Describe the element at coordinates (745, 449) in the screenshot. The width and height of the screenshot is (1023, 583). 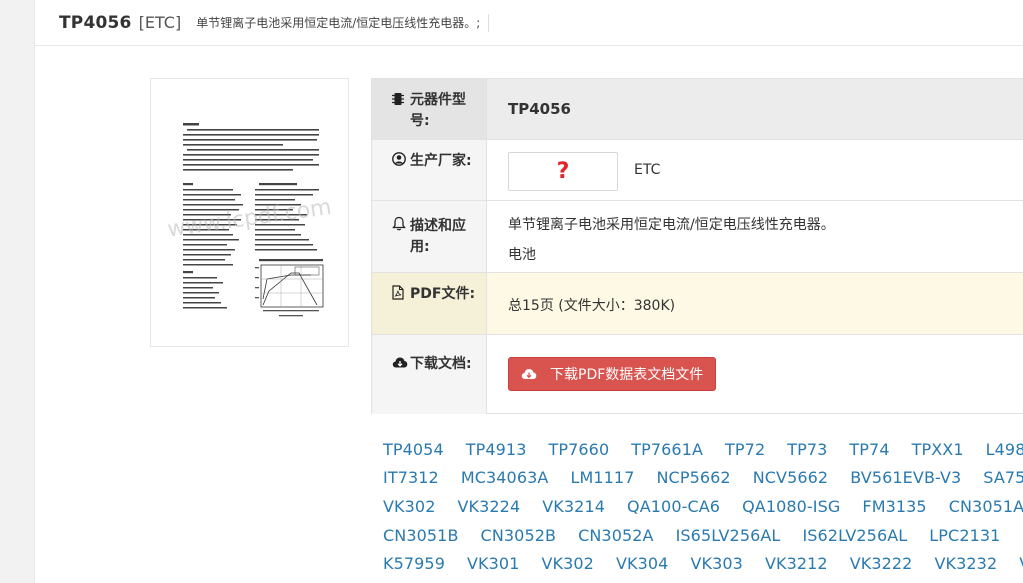
I see `related-part-link: TP72` at that location.